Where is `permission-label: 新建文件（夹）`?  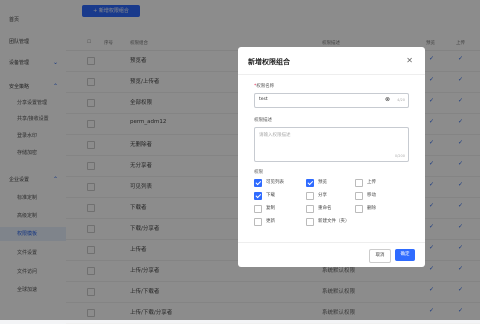
permission-label: 新建文件（夹） is located at coordinates (334, 221).